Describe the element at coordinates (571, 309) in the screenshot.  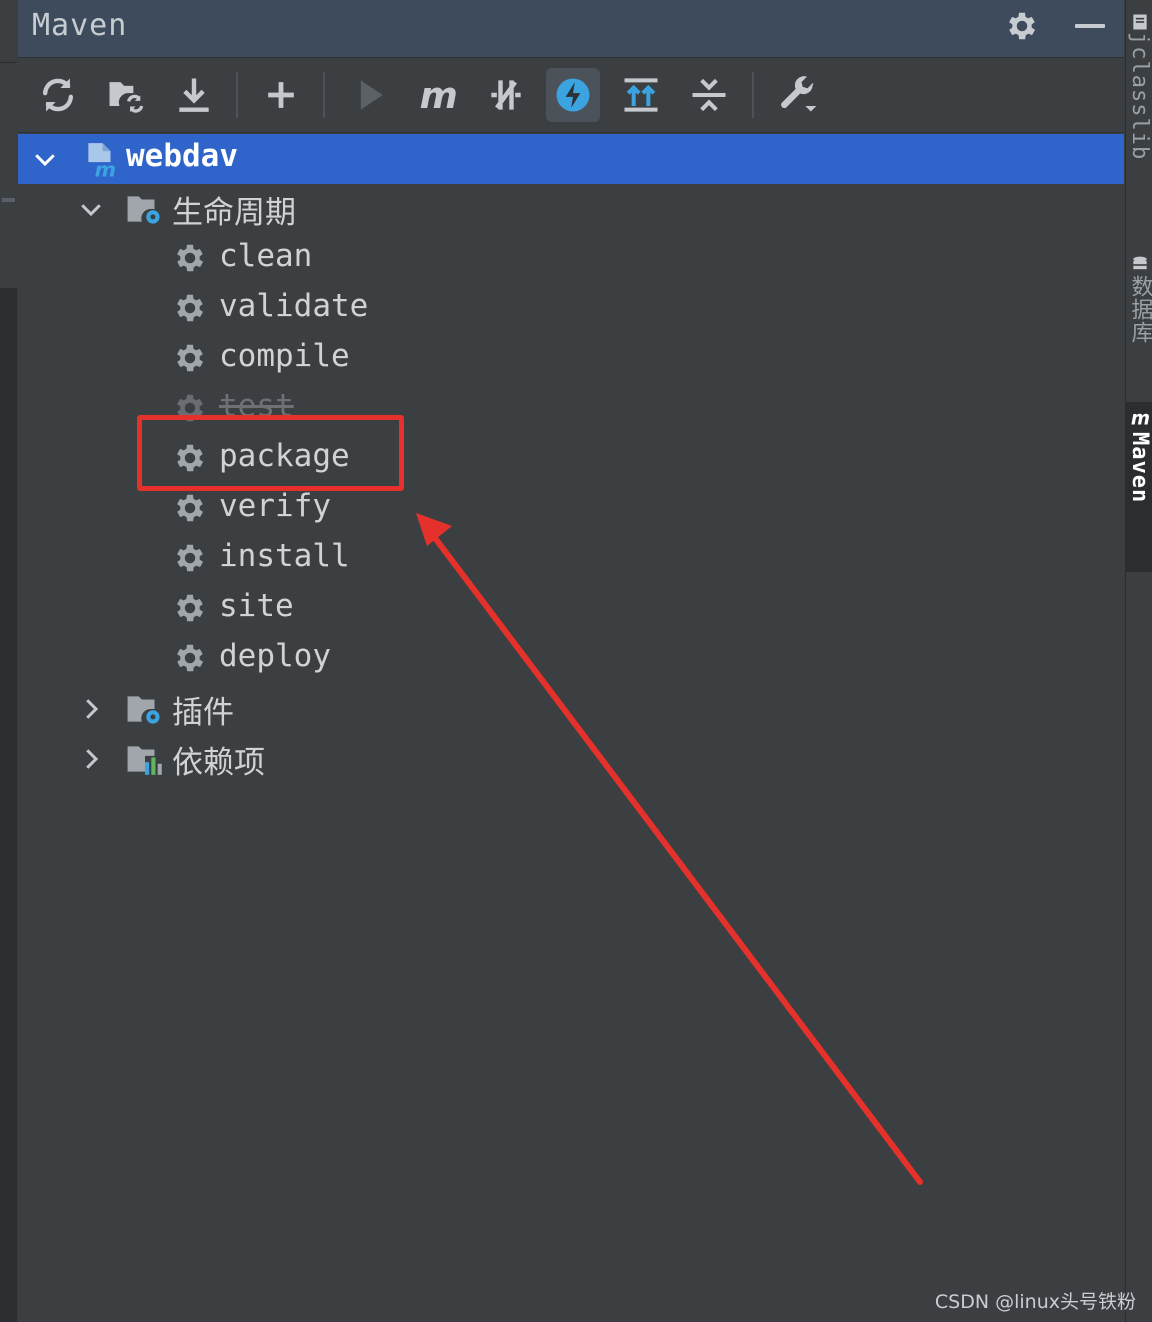
I see `tree-row-goal: validate` at that location.